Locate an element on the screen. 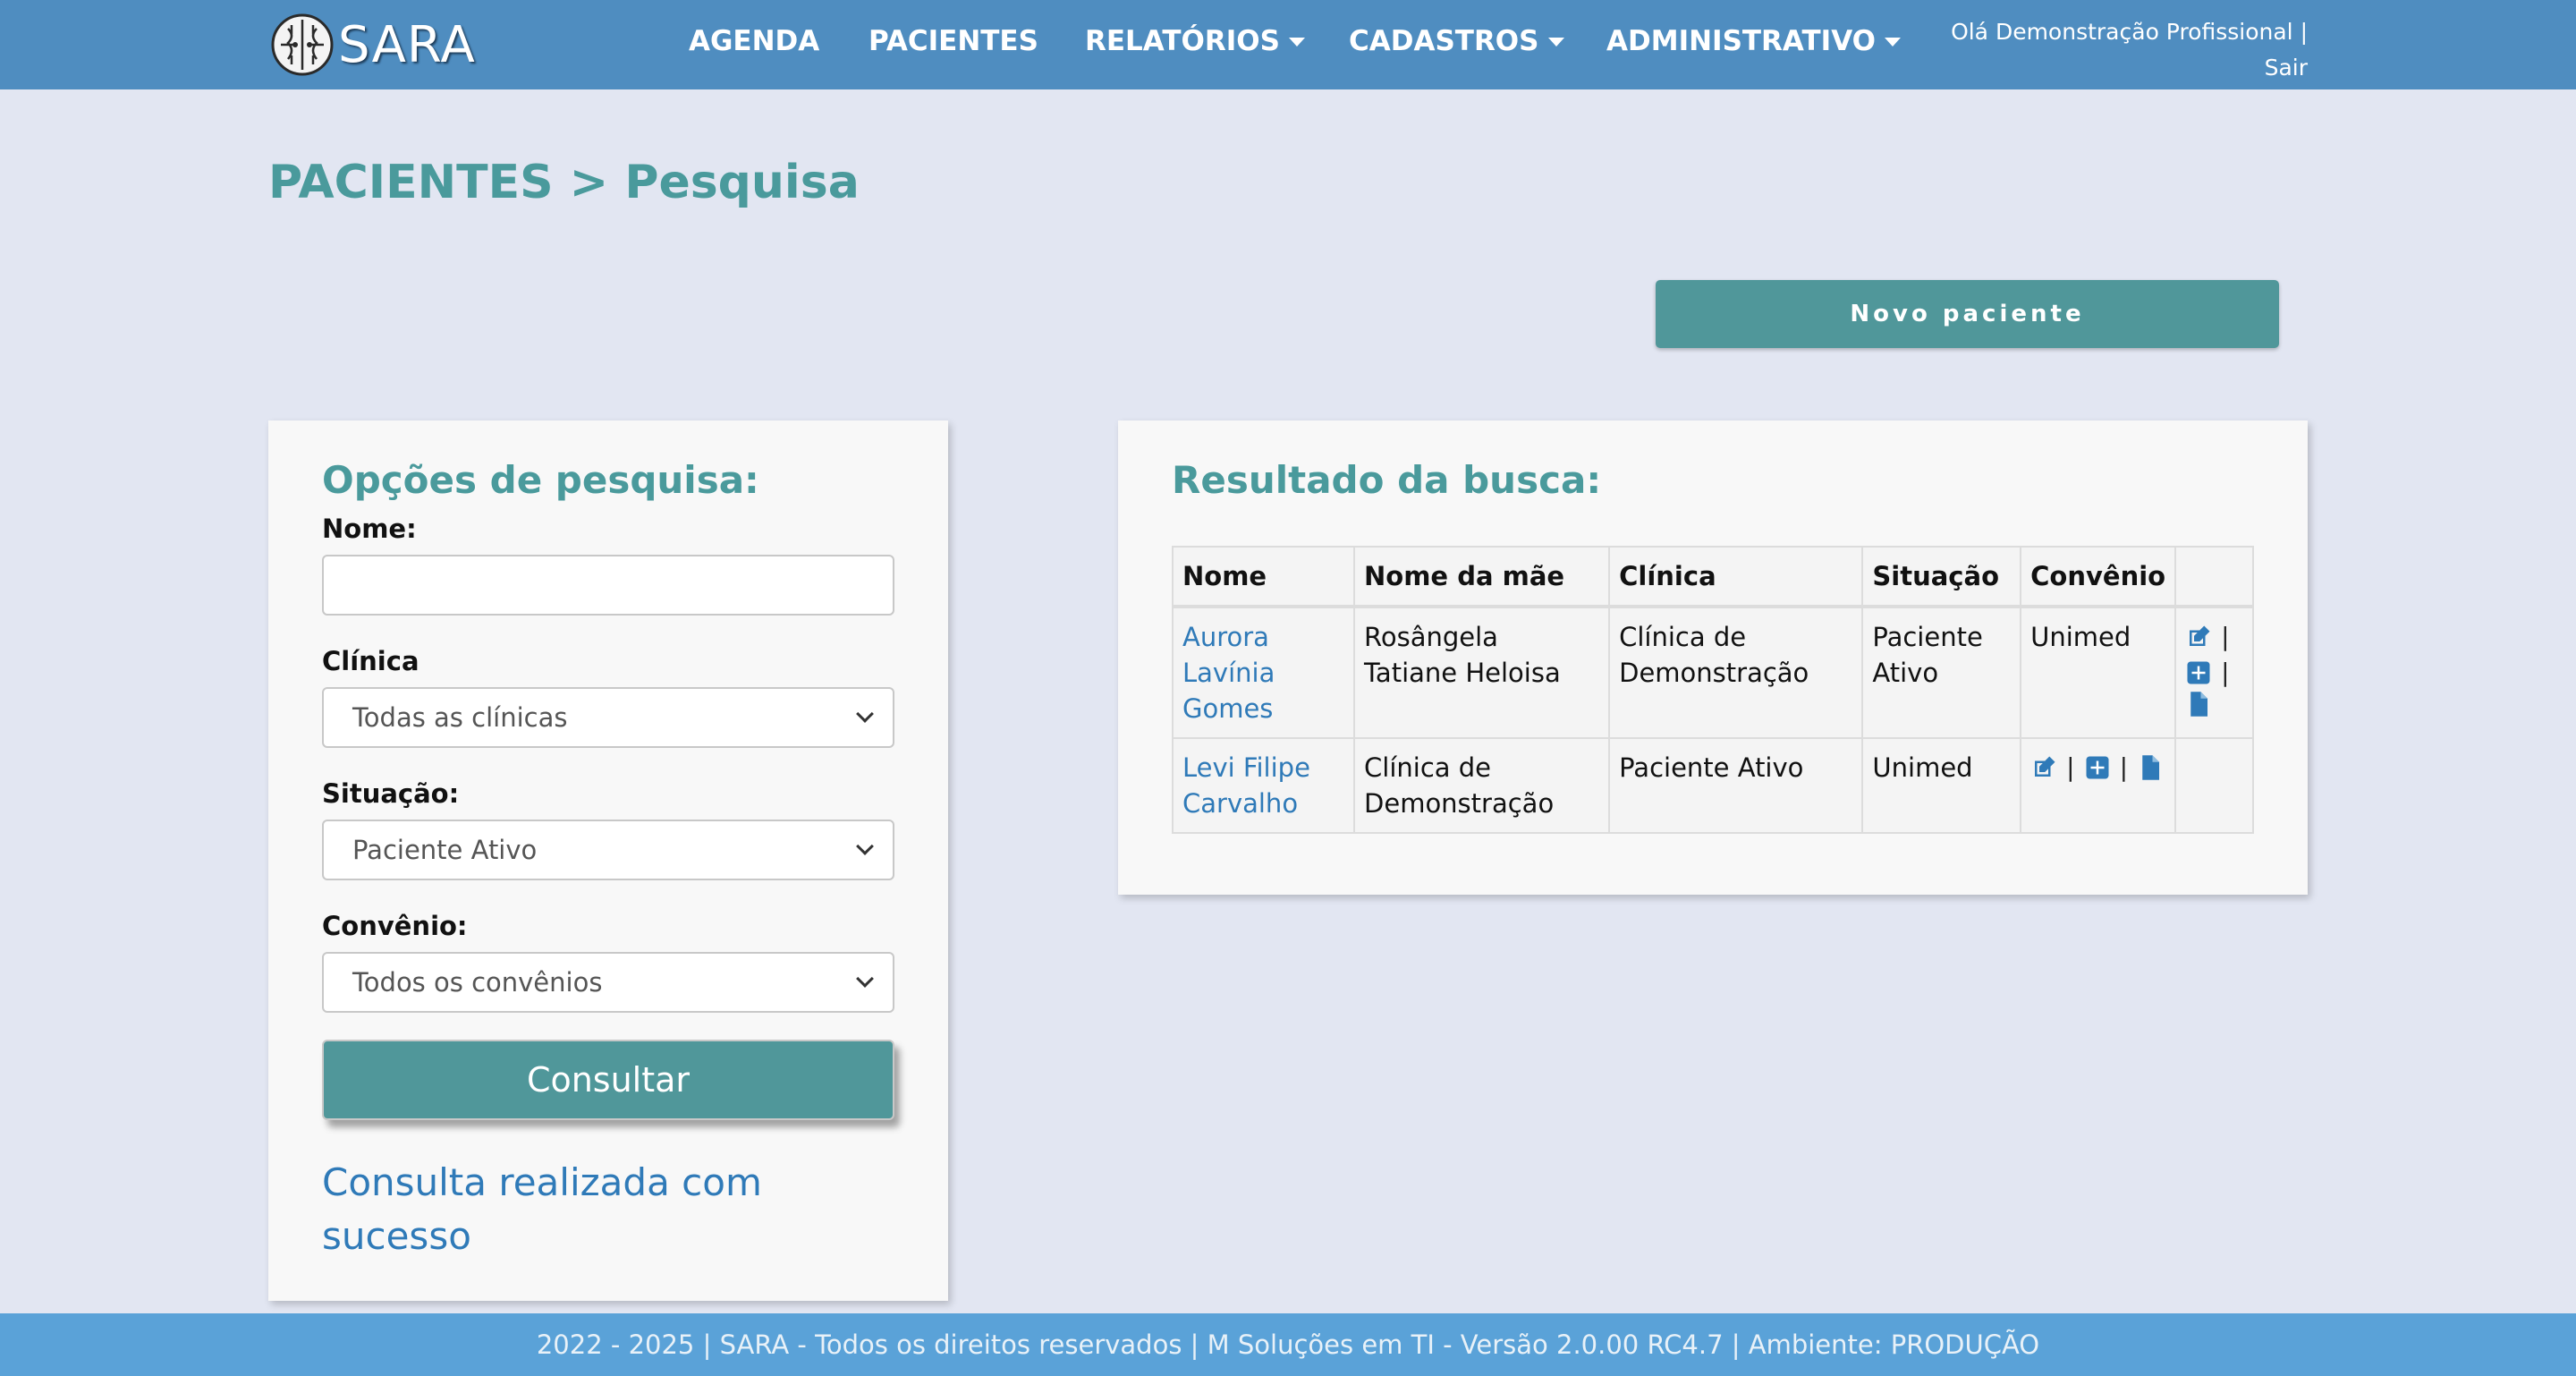 Image resolution: width=2576 pixels, height=1376 pixels. search-results-heading: Resultado da busca: is located at coordinates (1387, 480).